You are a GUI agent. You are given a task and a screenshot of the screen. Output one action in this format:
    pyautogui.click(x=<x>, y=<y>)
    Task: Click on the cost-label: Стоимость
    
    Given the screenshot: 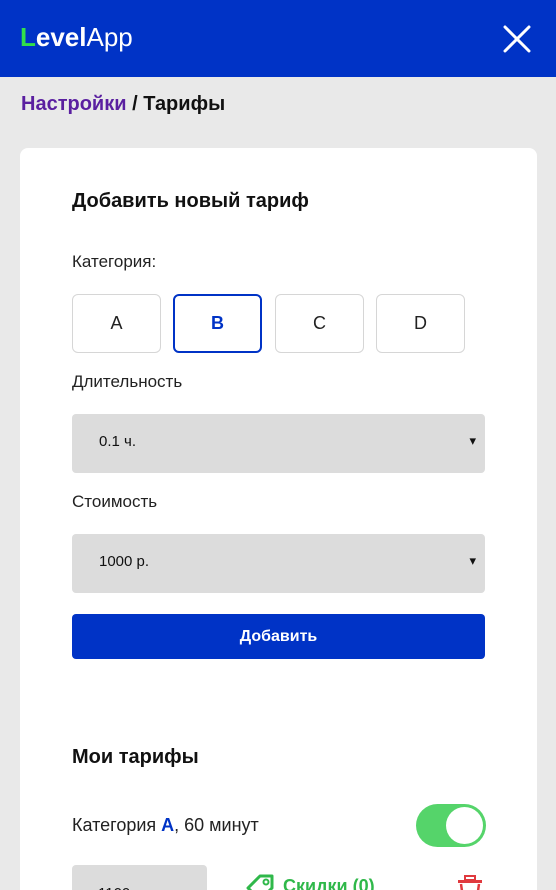 What is the action you would take?
    pyautogui.click(x=115, y=501)
    